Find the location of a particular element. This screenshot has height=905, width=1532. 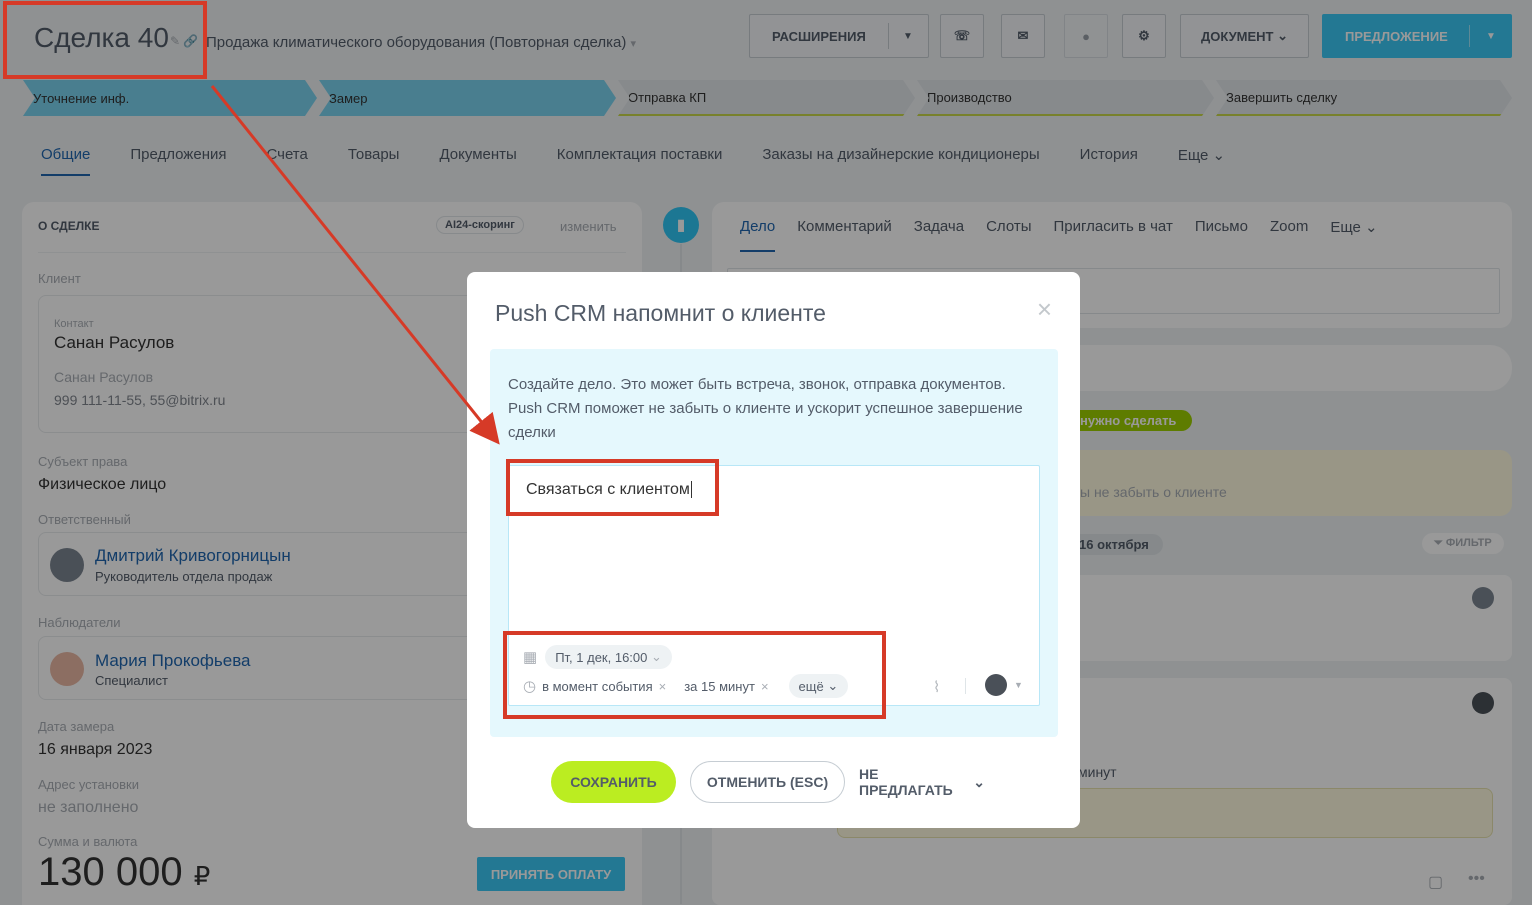

annotation-reminders-frame is located at coordinates (694, 675).